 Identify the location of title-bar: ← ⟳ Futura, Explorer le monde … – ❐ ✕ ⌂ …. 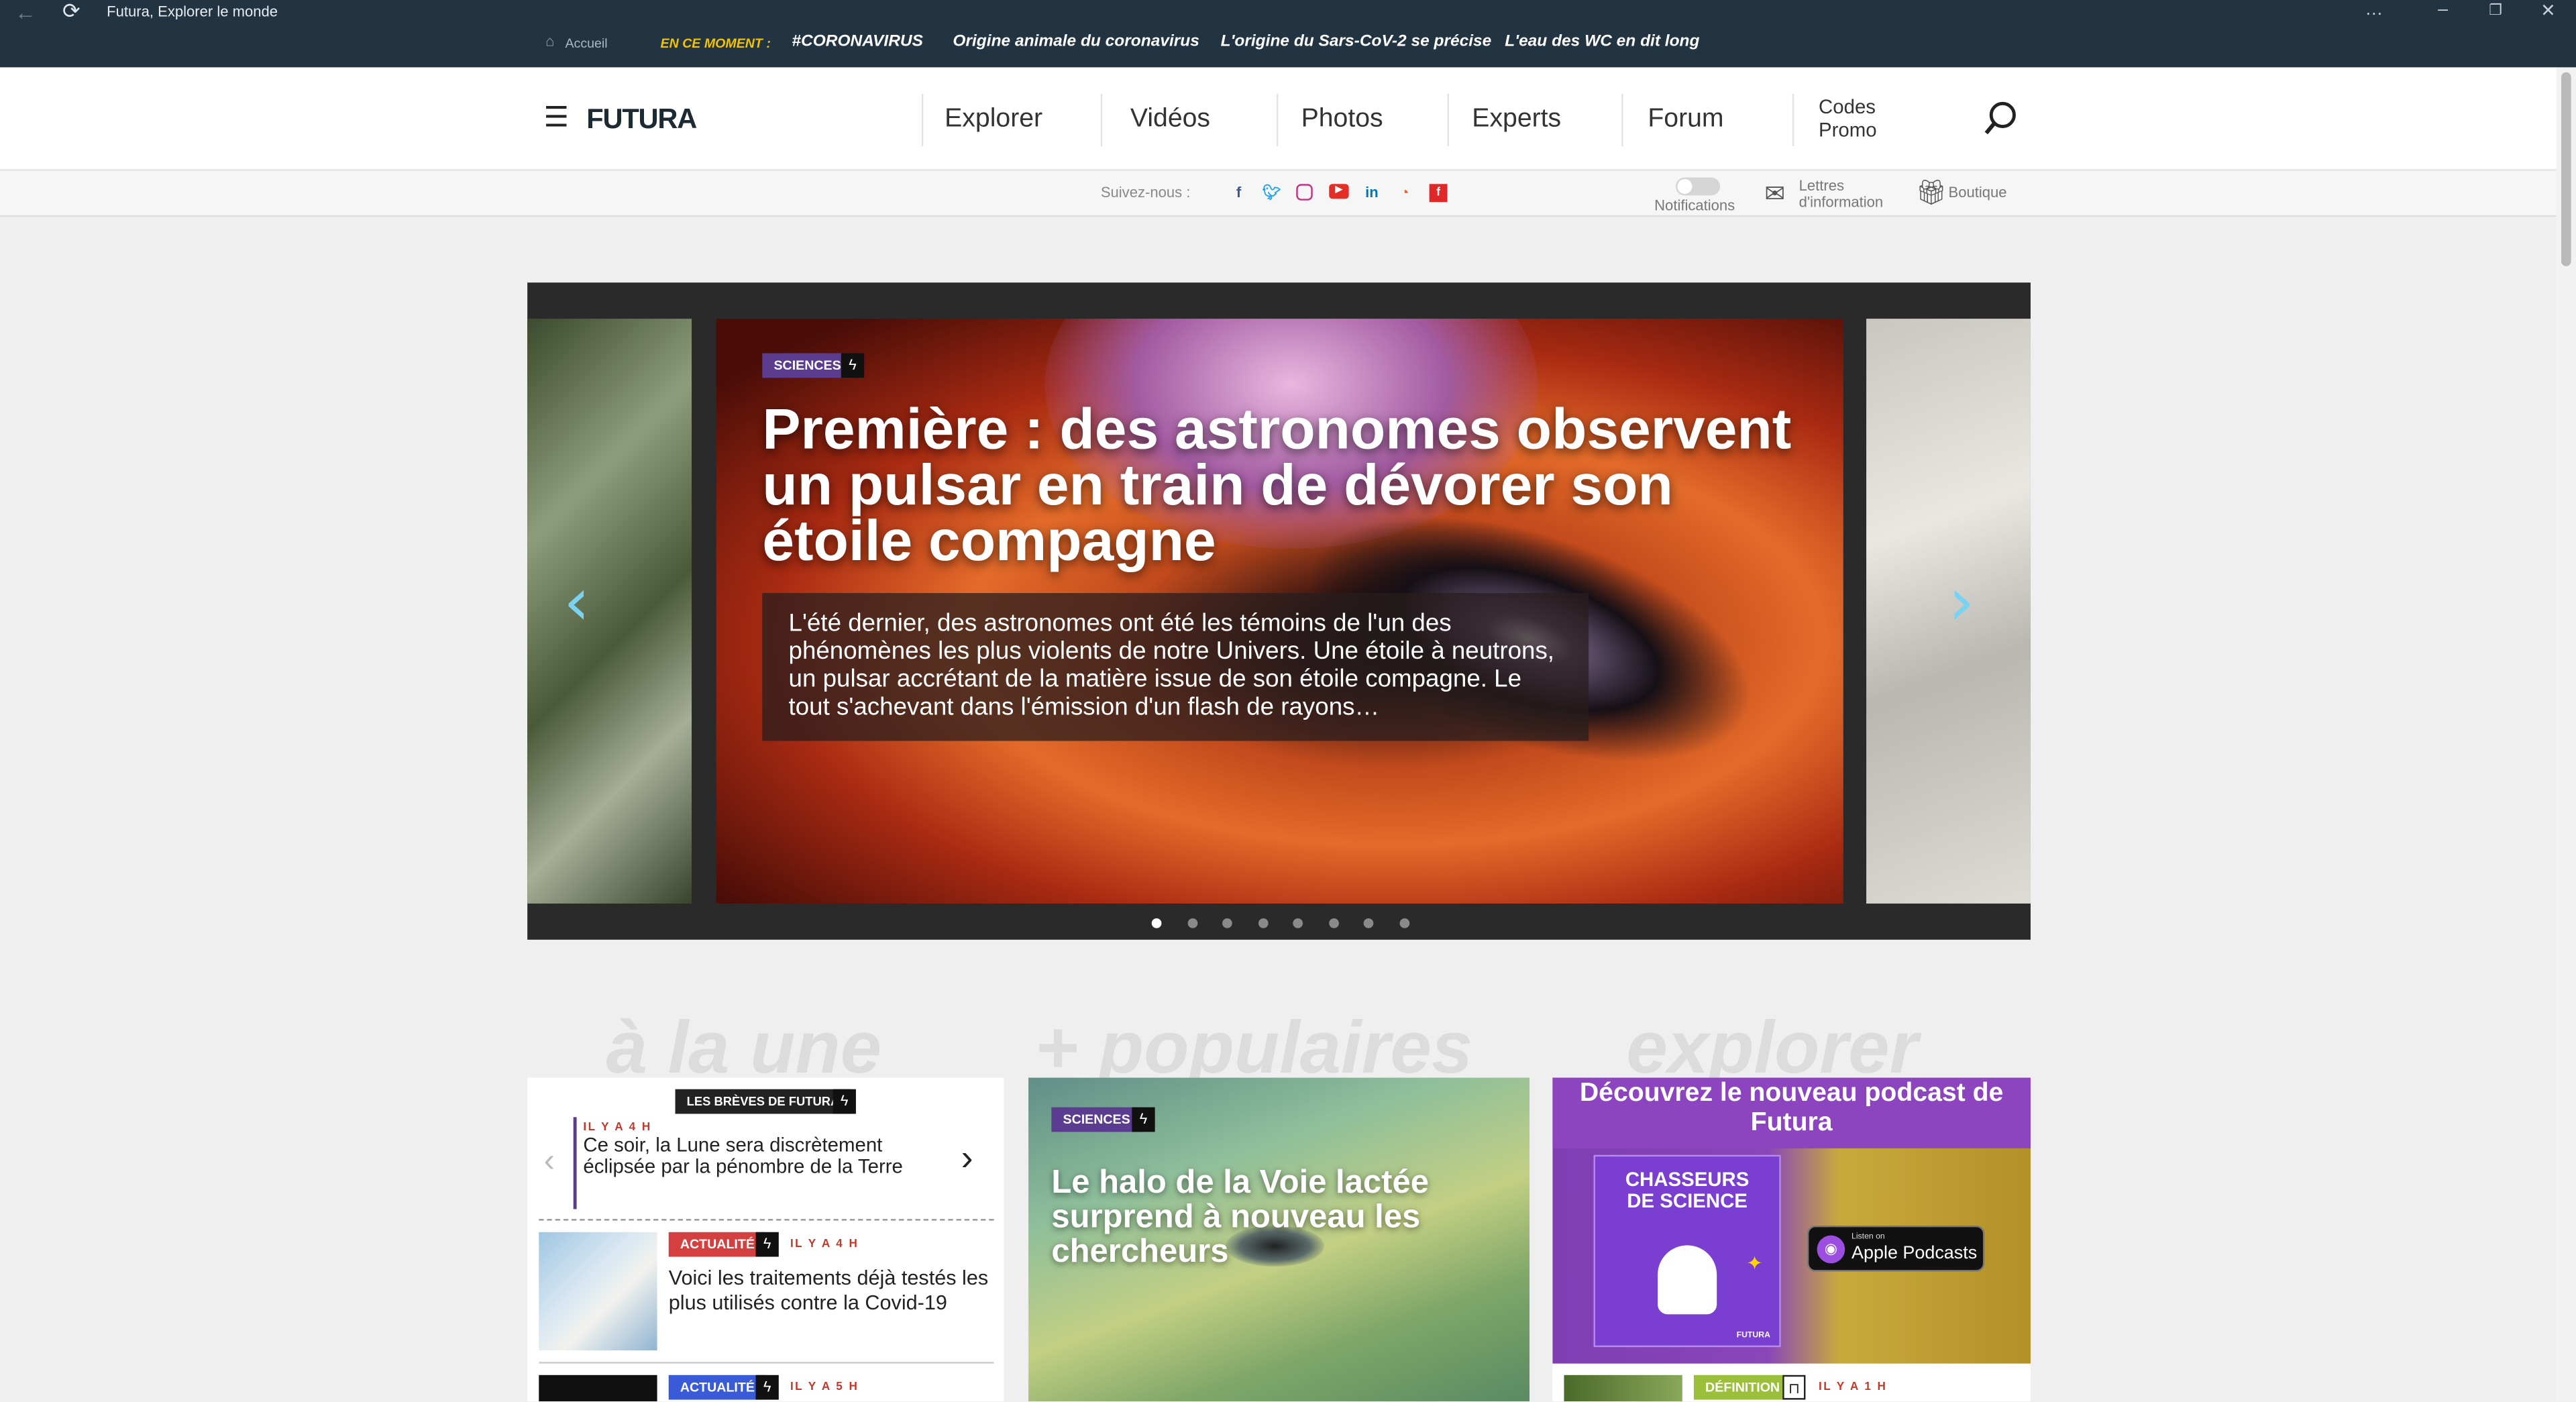
(1288, 34).